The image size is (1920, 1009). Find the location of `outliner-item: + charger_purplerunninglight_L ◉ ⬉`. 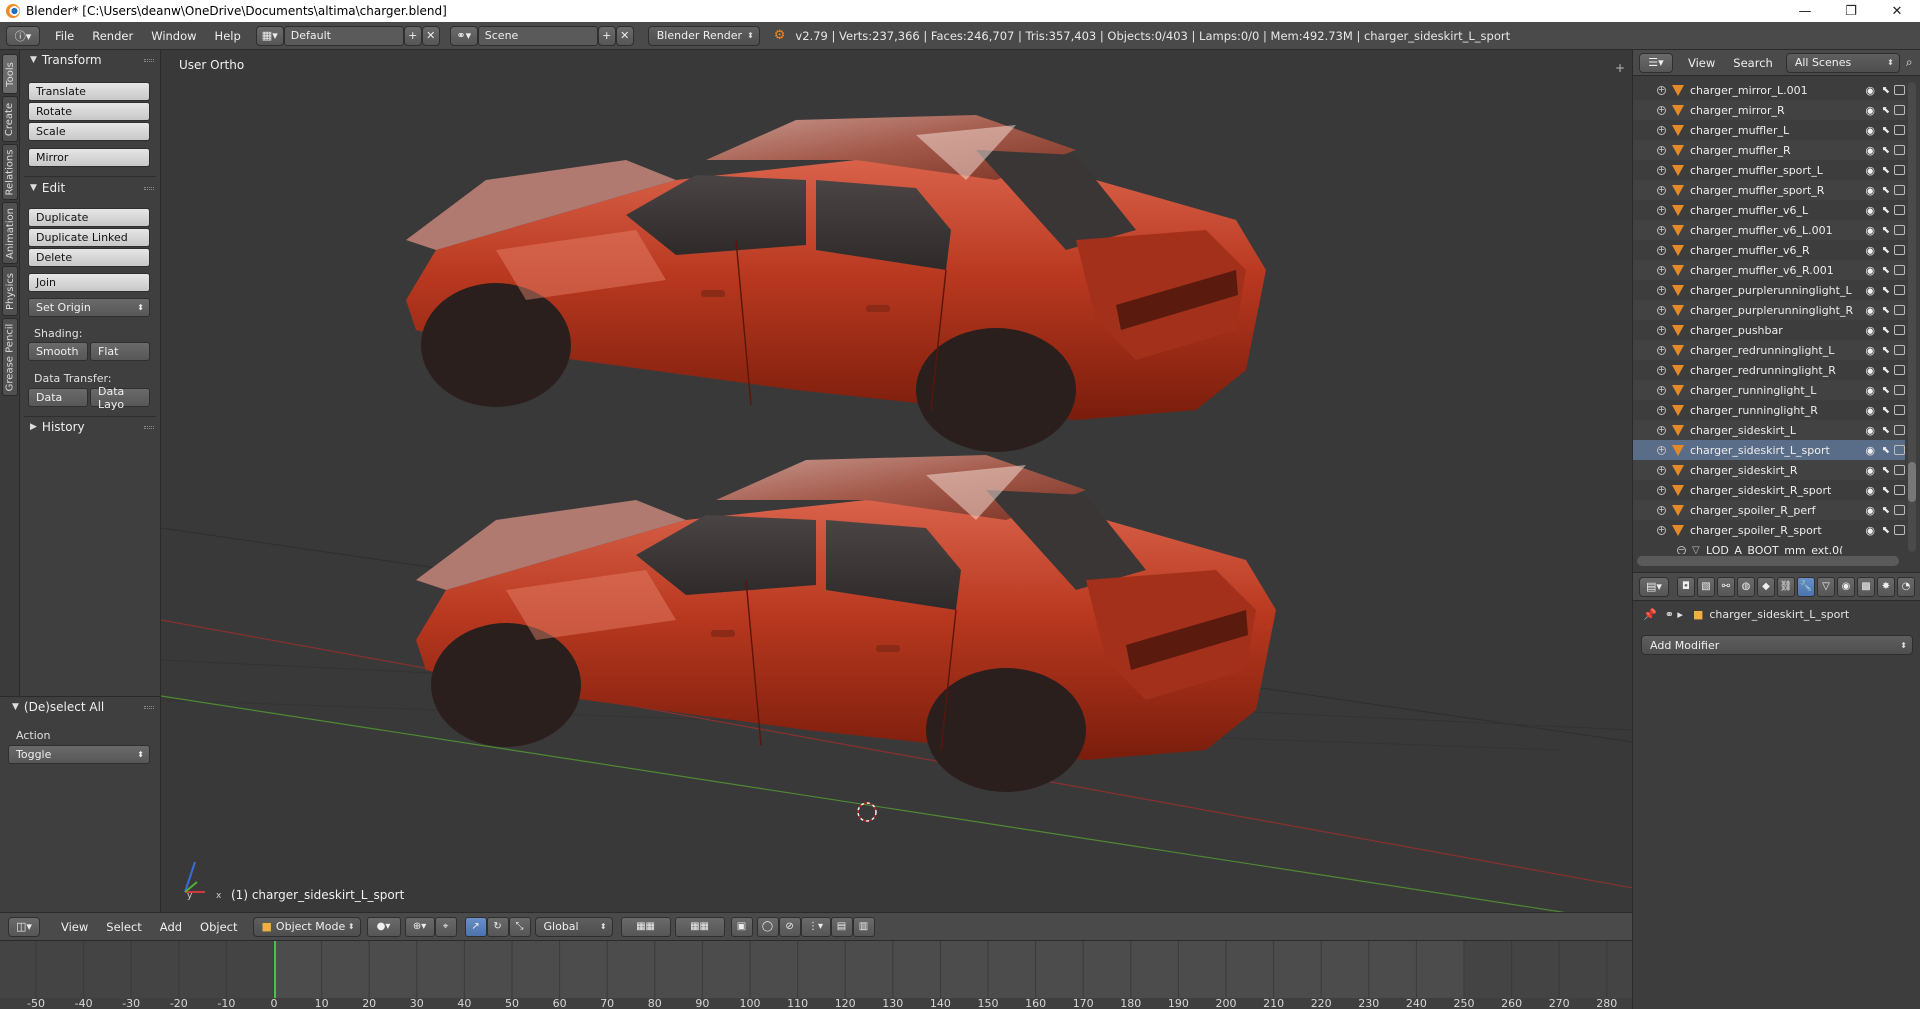

outliner-item: + charger_purplerunninglight_L ◉ ⬉ is located at coordinates (1769, 290).